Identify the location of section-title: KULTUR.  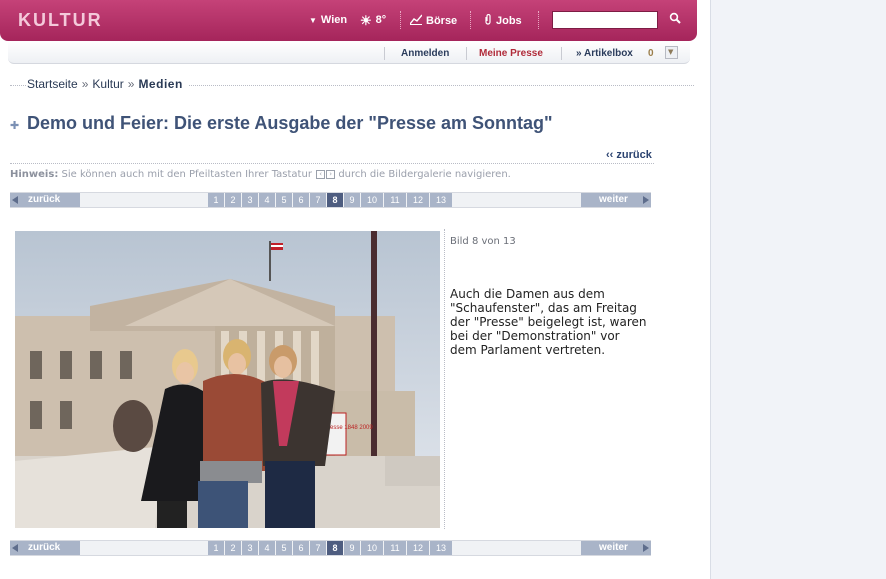
(60, 20).